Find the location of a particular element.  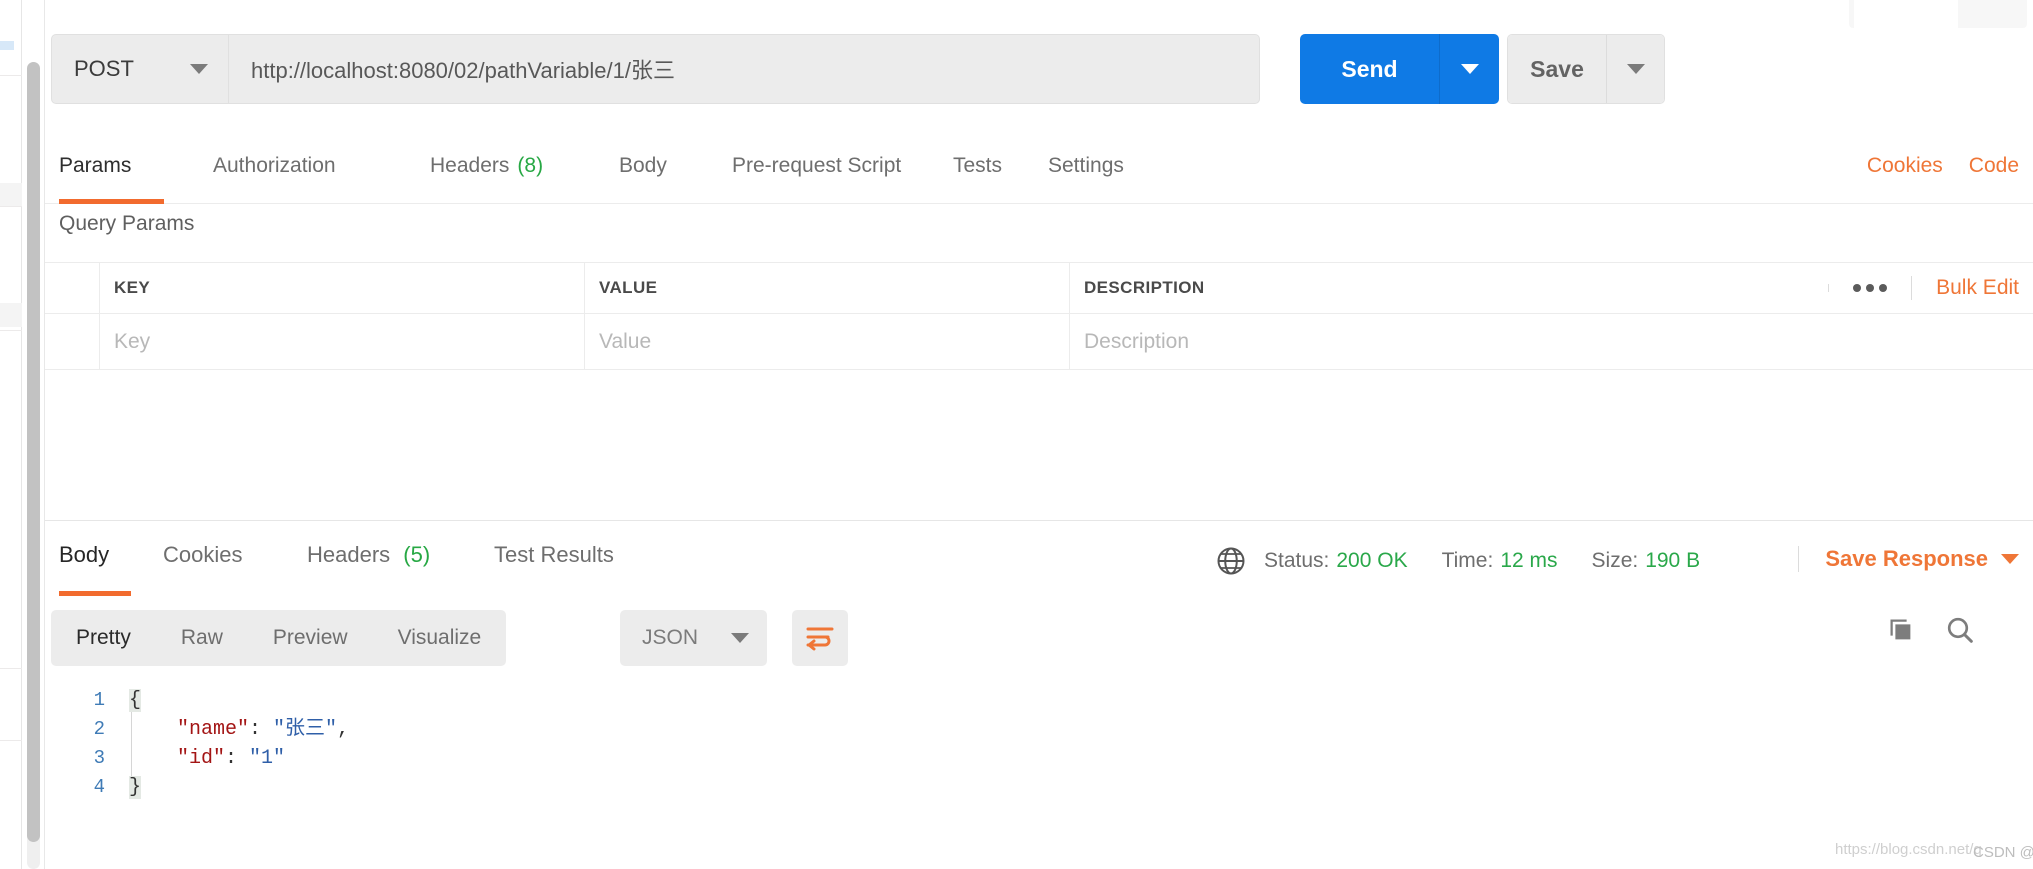

save-button-group: Save is located at coordinates (1586, 69).